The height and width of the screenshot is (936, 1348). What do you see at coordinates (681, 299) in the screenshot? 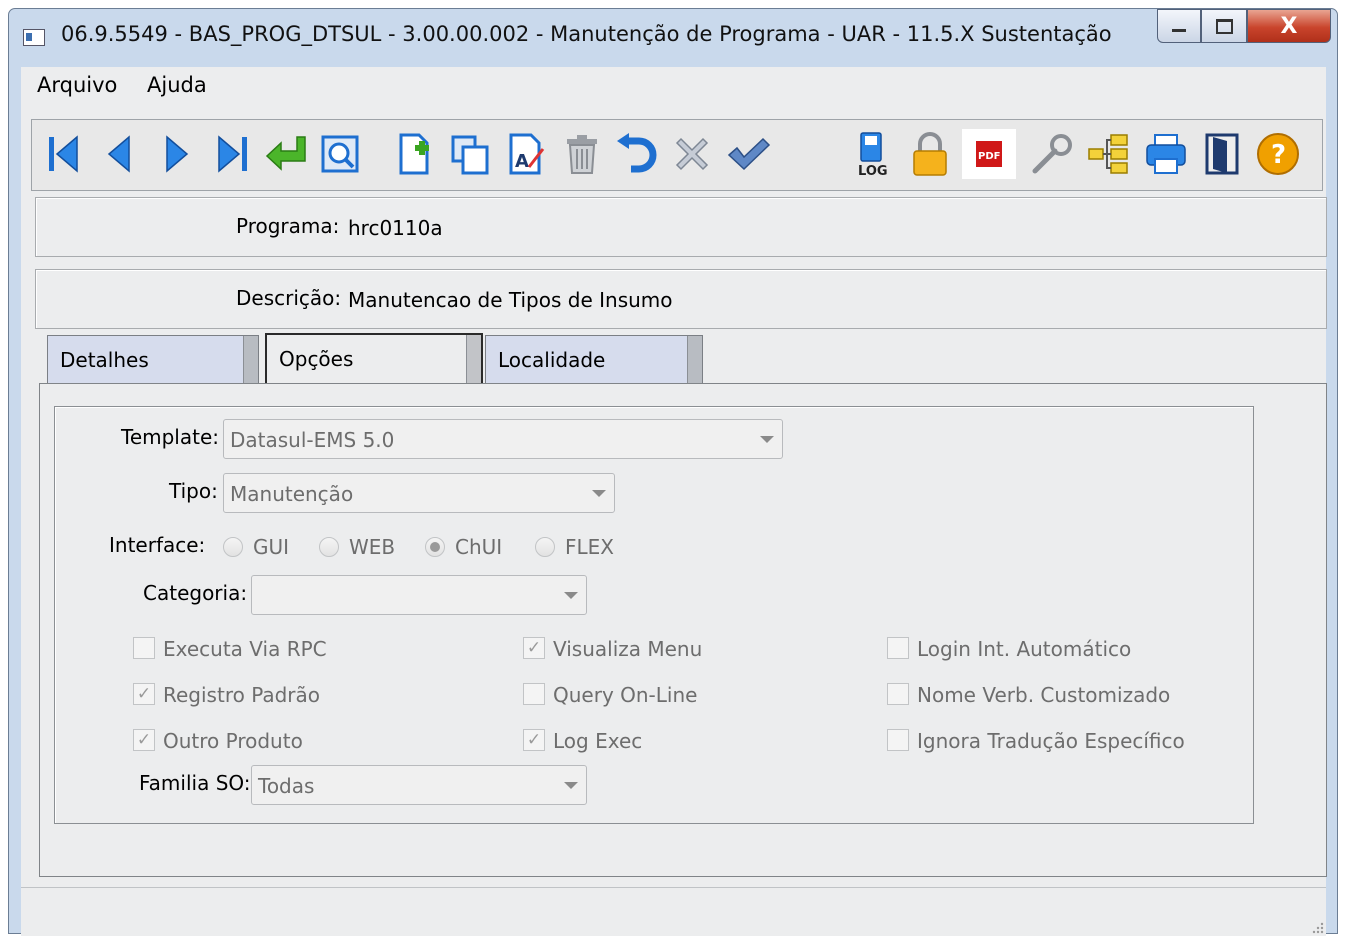
I see `descricao-panel: Descrição: Manutencao de Tipos de Insumo` at bounding box center [681, 299].